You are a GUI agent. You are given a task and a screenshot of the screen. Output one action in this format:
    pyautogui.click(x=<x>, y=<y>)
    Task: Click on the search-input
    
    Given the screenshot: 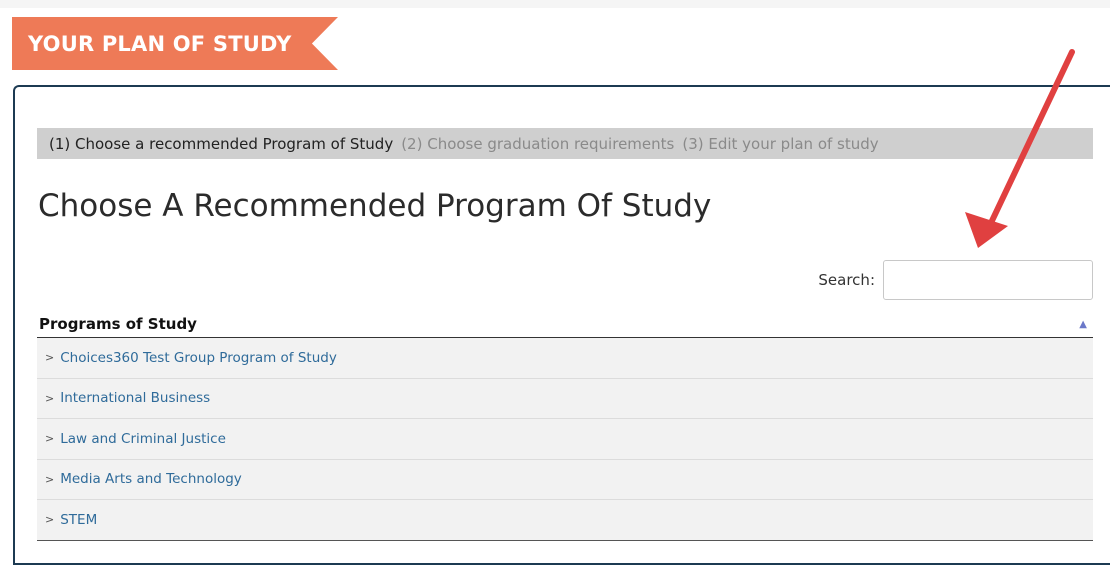 What is the action you would take?
    pyautogui.click(x=988, y=280)
    